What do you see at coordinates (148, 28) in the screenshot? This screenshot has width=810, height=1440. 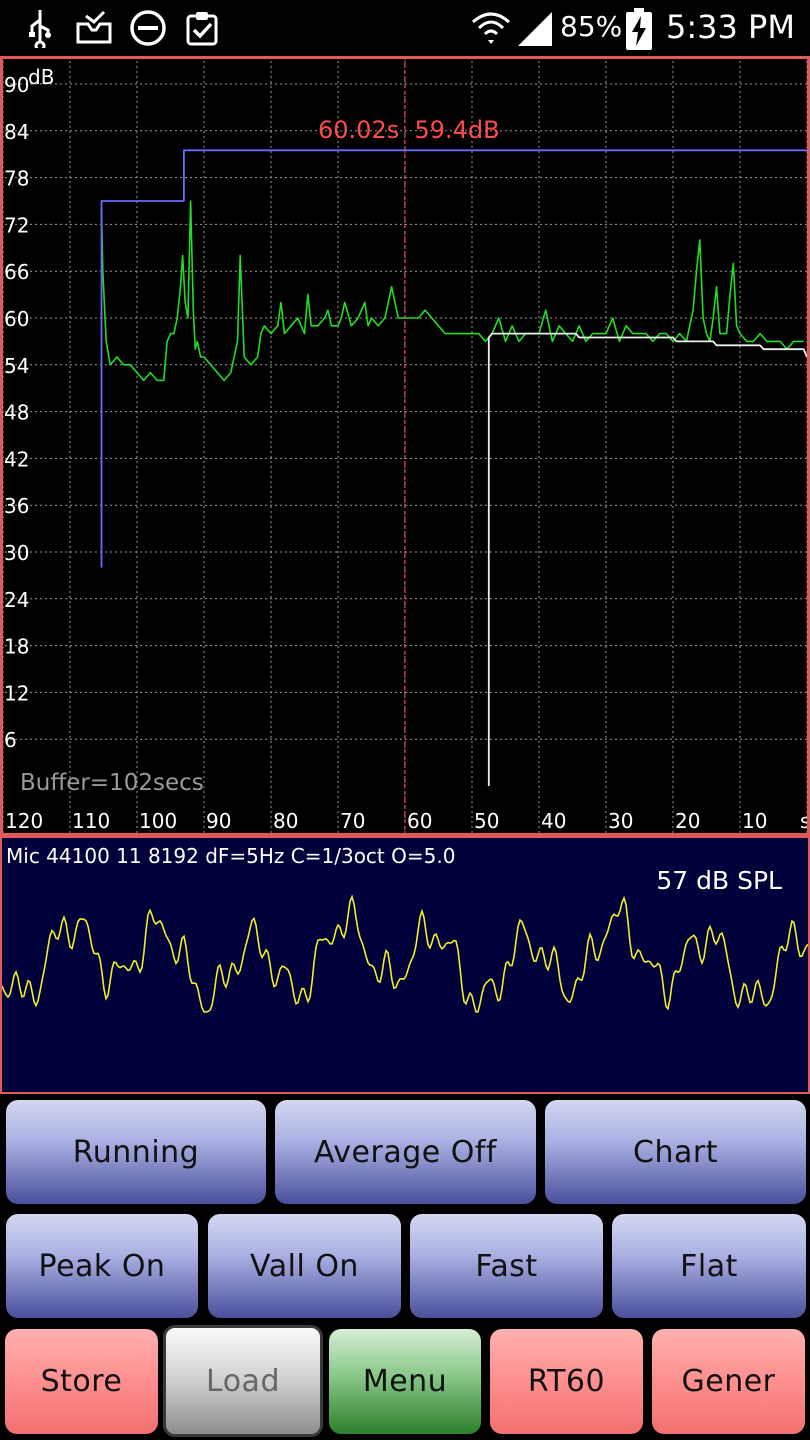 I see `do-not-disturb-icon` at bounding box center [148, 28].